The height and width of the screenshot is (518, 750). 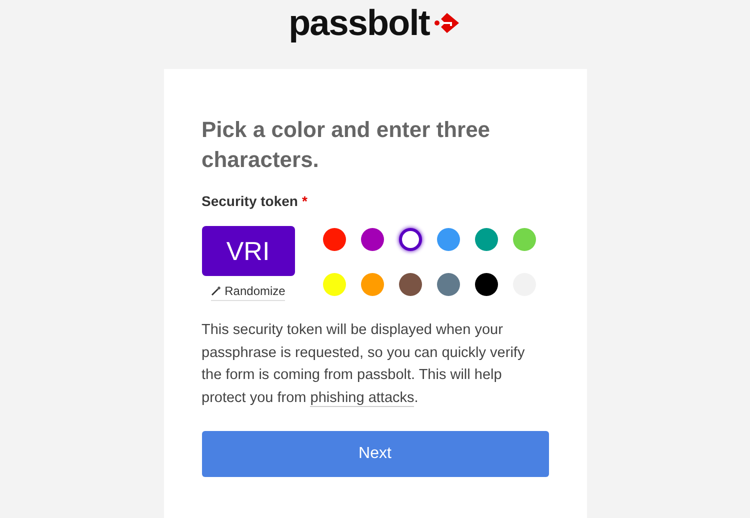 I want to click on phishing-link: phishing attacks, so click(x=362, y=398).